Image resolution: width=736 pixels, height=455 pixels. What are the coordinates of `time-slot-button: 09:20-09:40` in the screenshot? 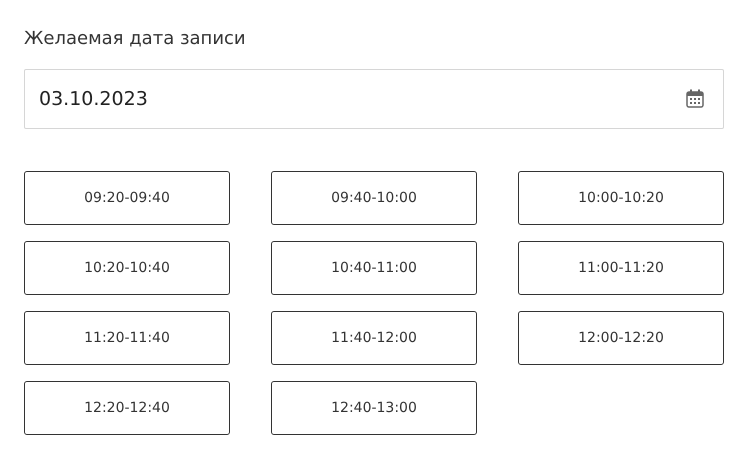 It's located at (127, 198).